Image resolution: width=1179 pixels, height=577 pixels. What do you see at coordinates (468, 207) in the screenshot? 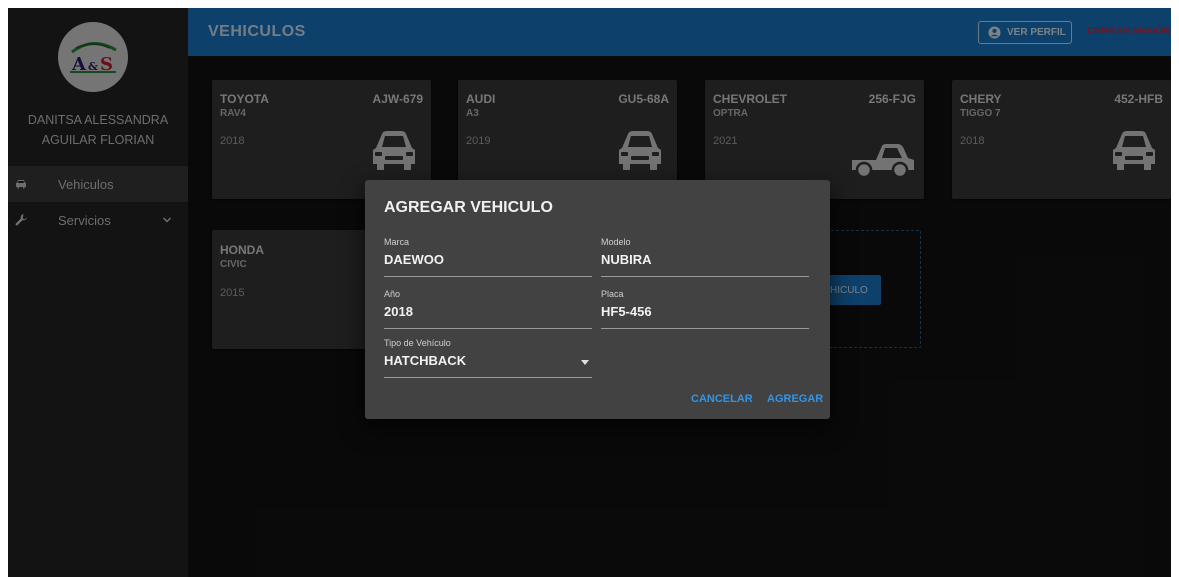
I see `dialog-title: AGREGAR VEHICULO` at bounding box center [468, 207].